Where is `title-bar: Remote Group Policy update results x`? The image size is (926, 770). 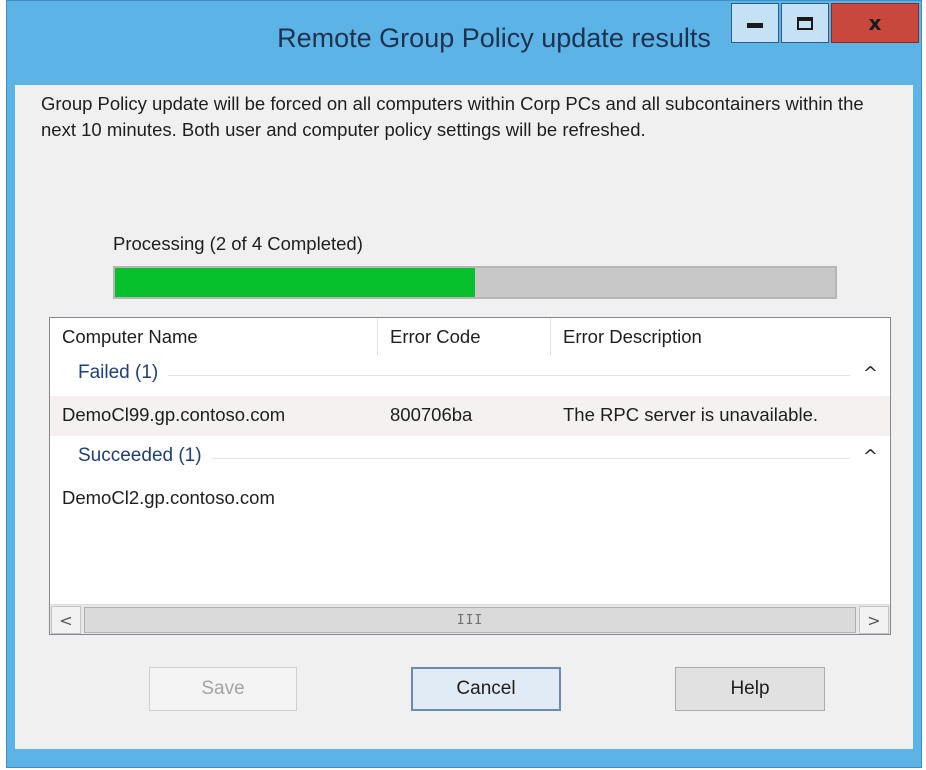
title-bar: Remote Group Policy update results x is located at coordinates (464, 43).